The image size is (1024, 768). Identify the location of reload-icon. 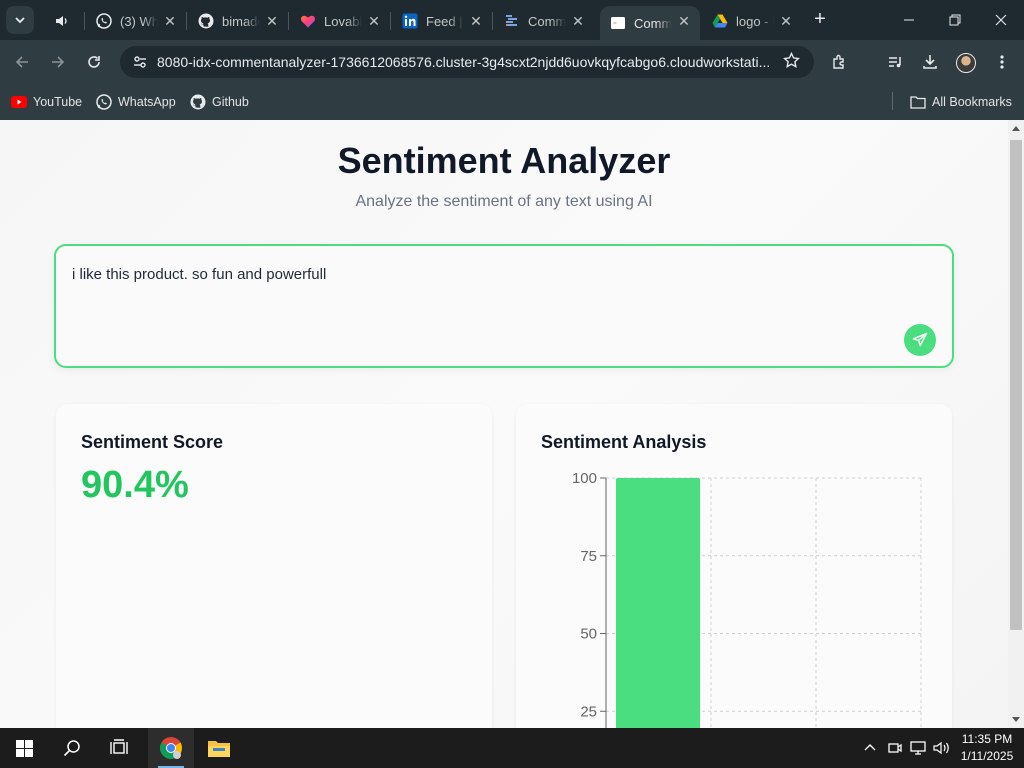
(94, 62).